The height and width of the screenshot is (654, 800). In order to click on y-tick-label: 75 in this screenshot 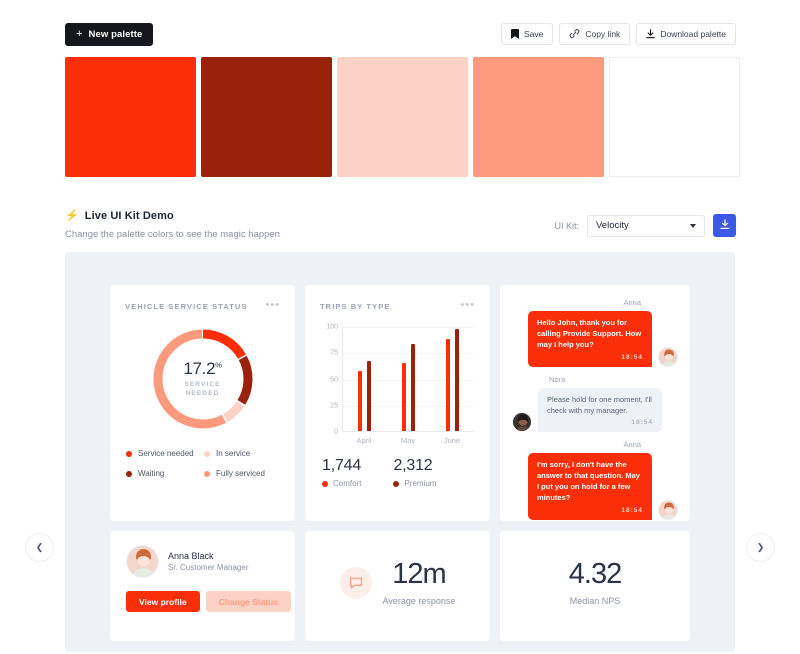, I will do `click(334, 353)`.